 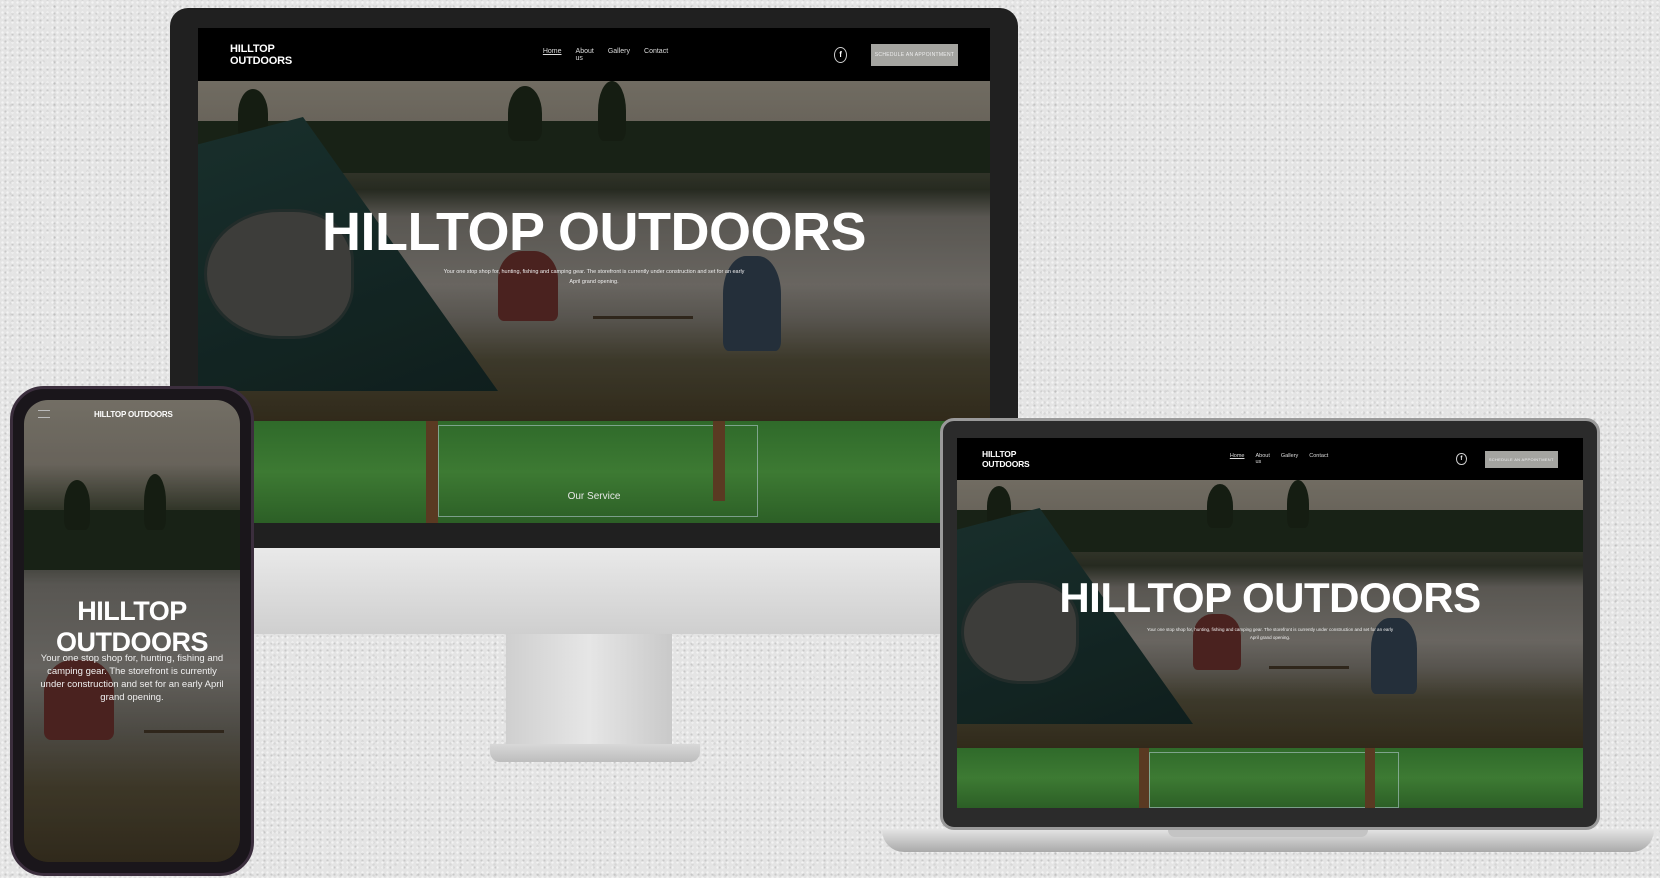 I want to click on desktop-monitor-stand, so click(x=589, y=690).